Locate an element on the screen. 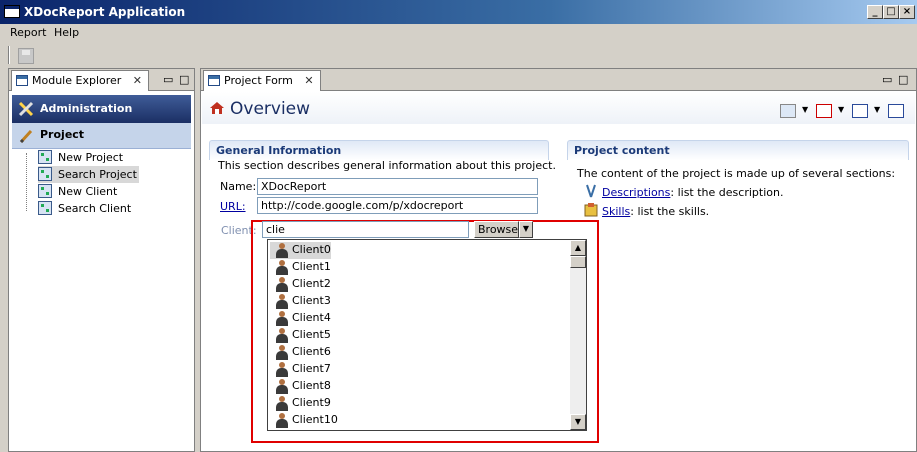  client-field is located at coordinates (365, 229).